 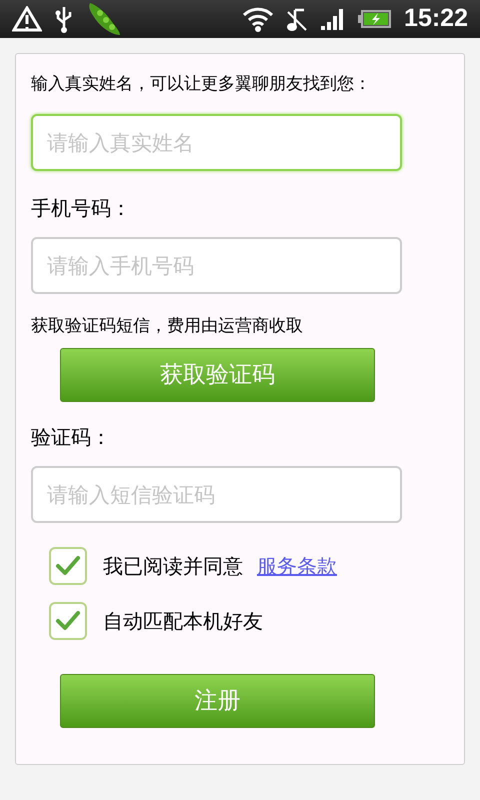 I want to click on intro-text: 输入真实姓名，可以让更多翼聊朋友找到您：, so click(x=201, y=84).